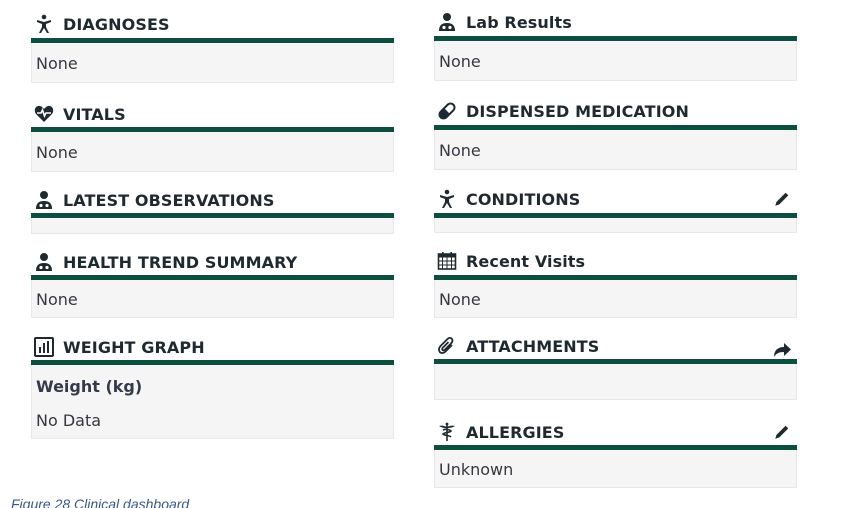 The height and width of the screenshot is (508, 860). Describe the element at coordinates (180, 262) in the screenshot. I see `health-trend-summary-title: HEALTH TREND SUMMARY` at that location.